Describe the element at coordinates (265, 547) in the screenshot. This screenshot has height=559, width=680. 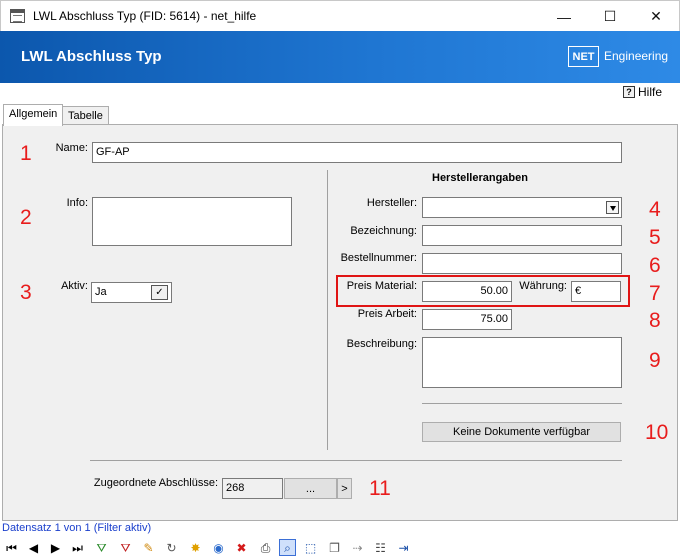
I see `print-icon: ⎙` at that location.